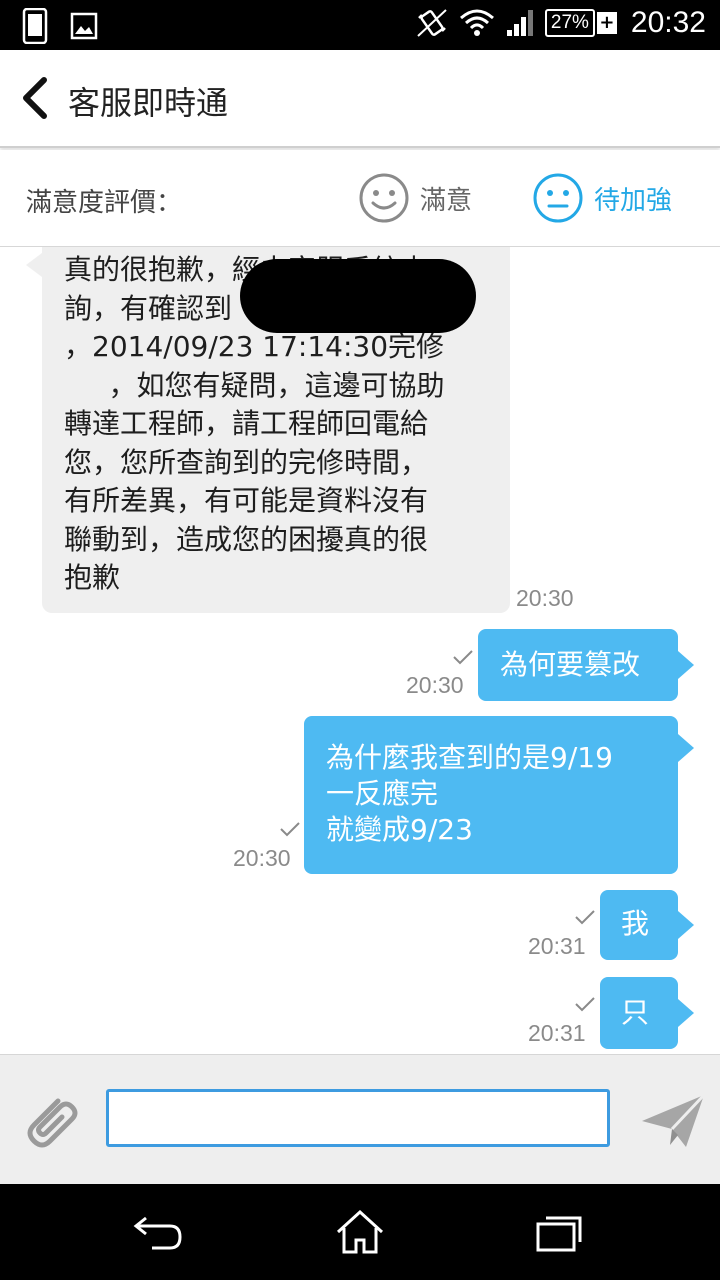 The image size is (720, 1280). I want to click on send-icon, so click(674, 1120).